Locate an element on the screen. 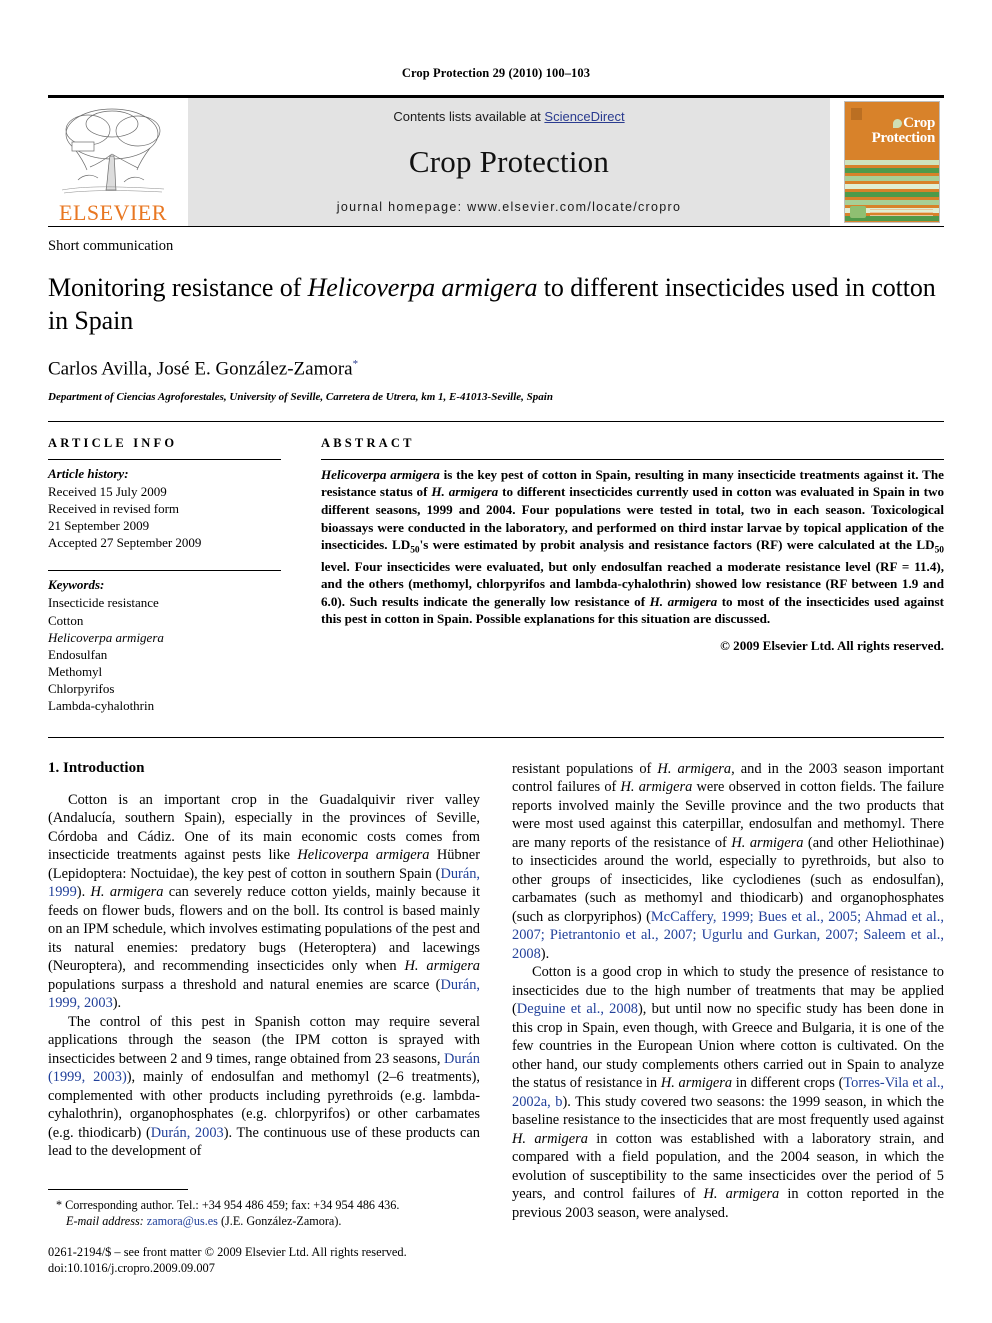 The width and height of the screenshot is (992, 1323). history-line: Accepted 27 September 2009 is located at coordinates (125, 543).